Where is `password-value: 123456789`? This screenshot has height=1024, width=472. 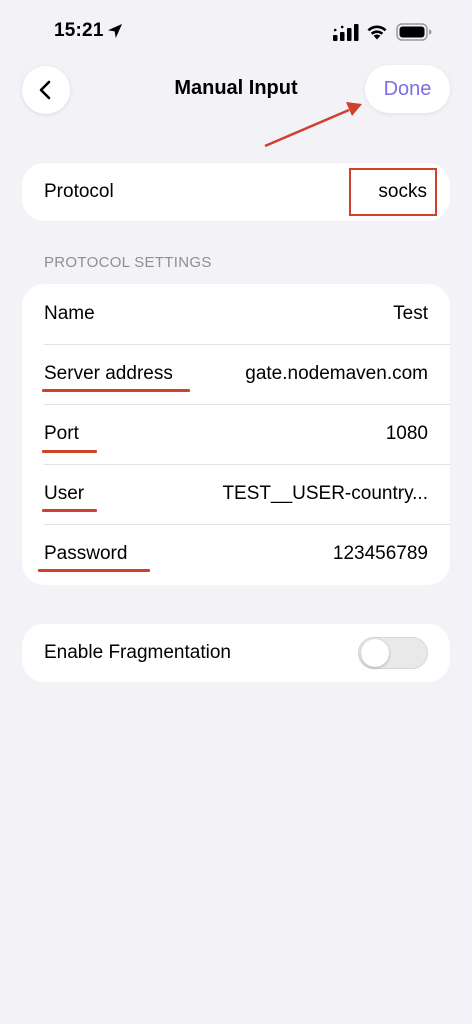
password-value: 123456789 is located at coordinates (380, 553).